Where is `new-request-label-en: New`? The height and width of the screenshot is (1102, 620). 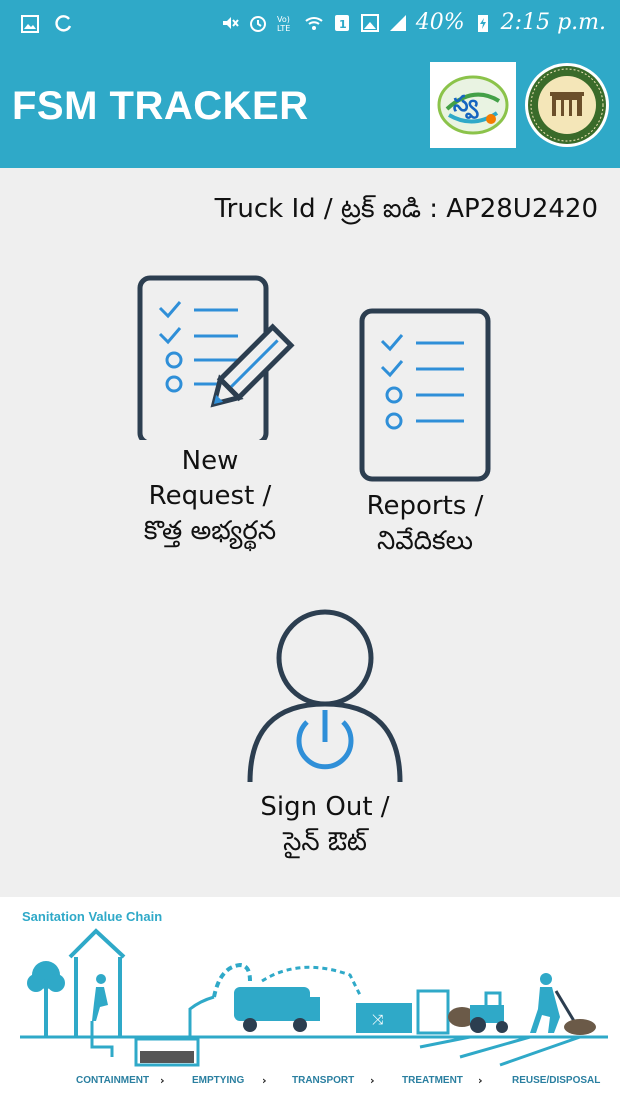 new-request-label-en: New is located at coordinates (210, 461).